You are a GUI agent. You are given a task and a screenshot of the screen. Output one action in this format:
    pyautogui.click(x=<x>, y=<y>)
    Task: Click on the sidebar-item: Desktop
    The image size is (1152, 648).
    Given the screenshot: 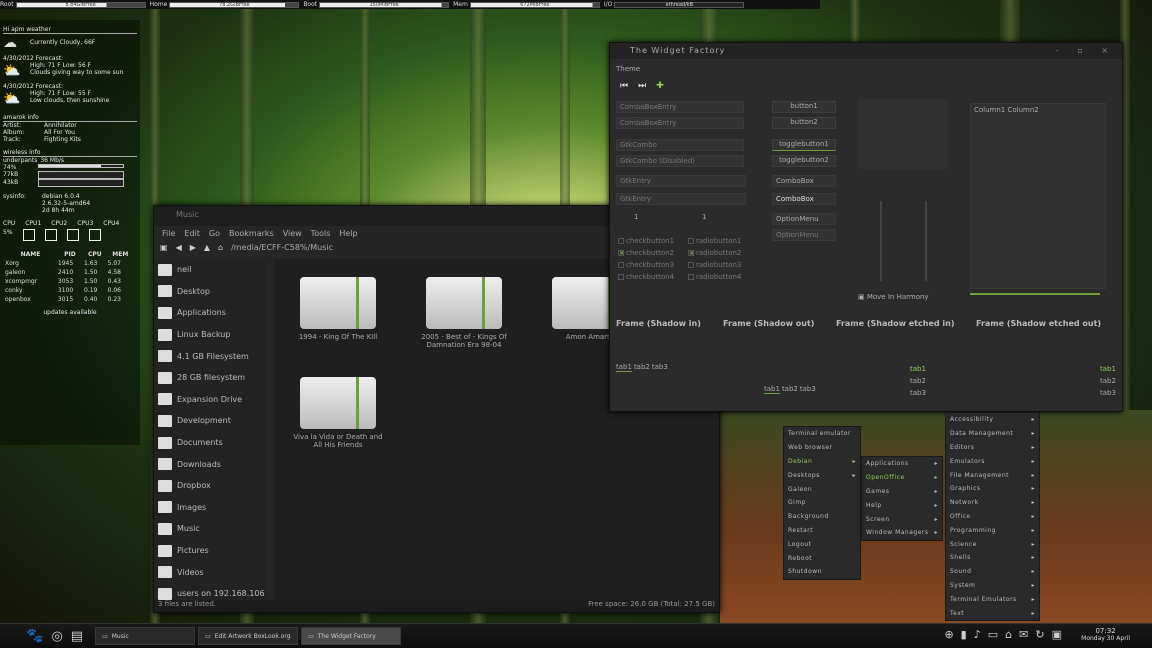 What is the action you would take?
    pyautogui.click(x=210, y=292)
    